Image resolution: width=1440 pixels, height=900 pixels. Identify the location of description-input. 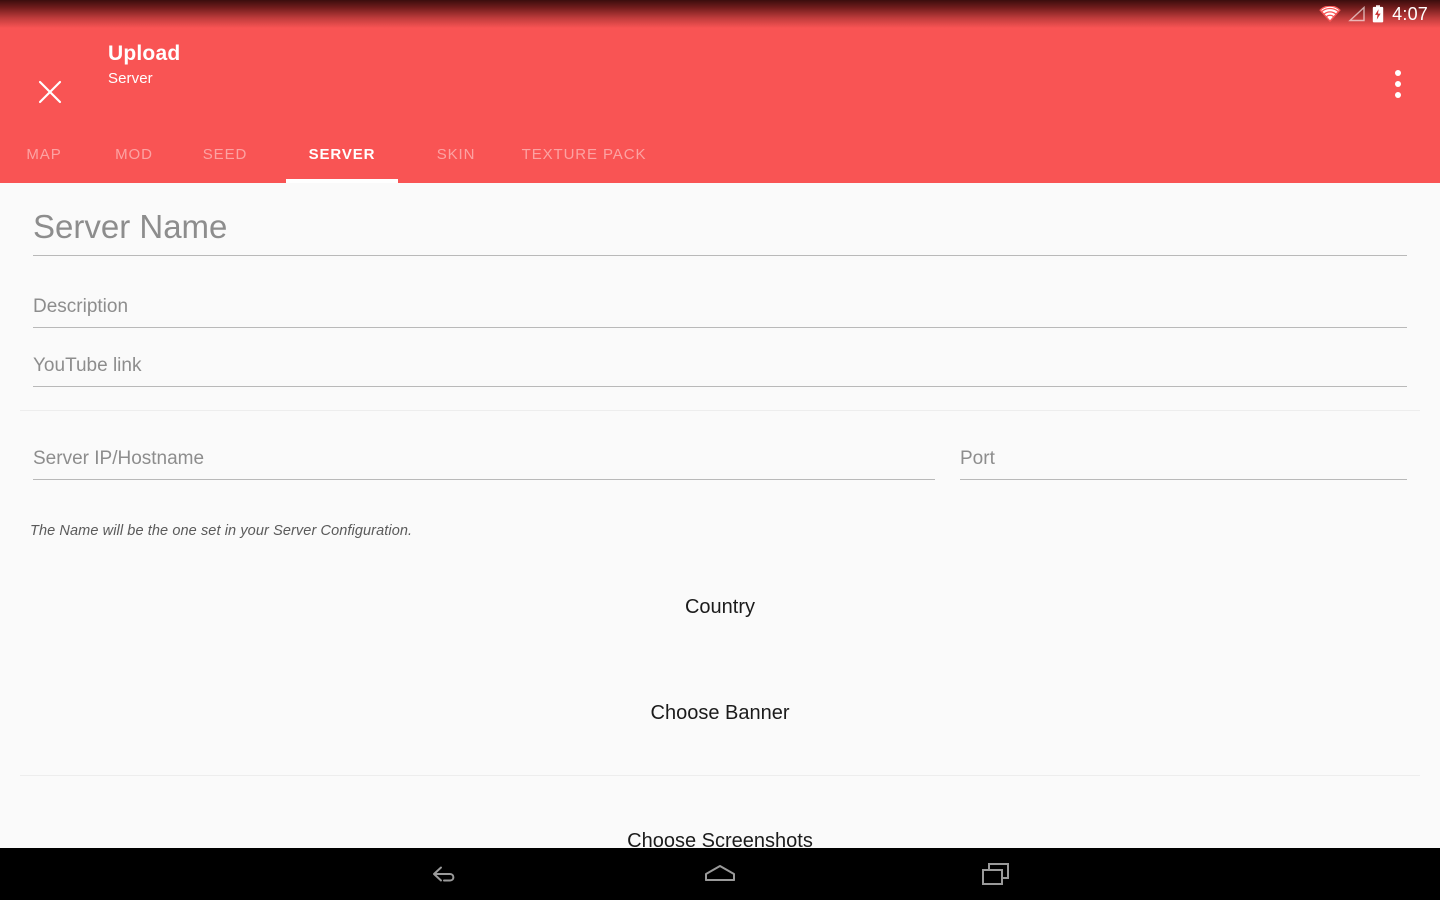
(720, 310).